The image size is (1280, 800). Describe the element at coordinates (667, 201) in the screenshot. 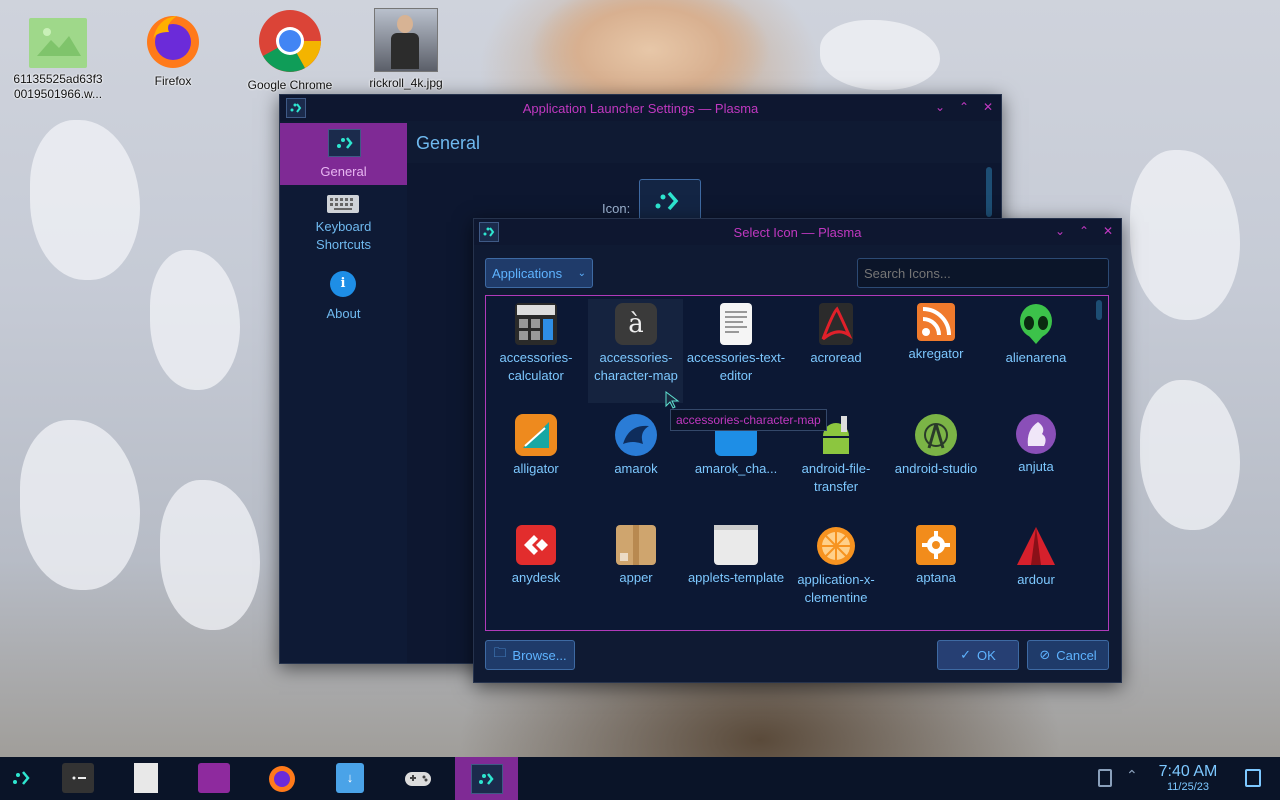

I see `launcher-preview-icon` at that location.